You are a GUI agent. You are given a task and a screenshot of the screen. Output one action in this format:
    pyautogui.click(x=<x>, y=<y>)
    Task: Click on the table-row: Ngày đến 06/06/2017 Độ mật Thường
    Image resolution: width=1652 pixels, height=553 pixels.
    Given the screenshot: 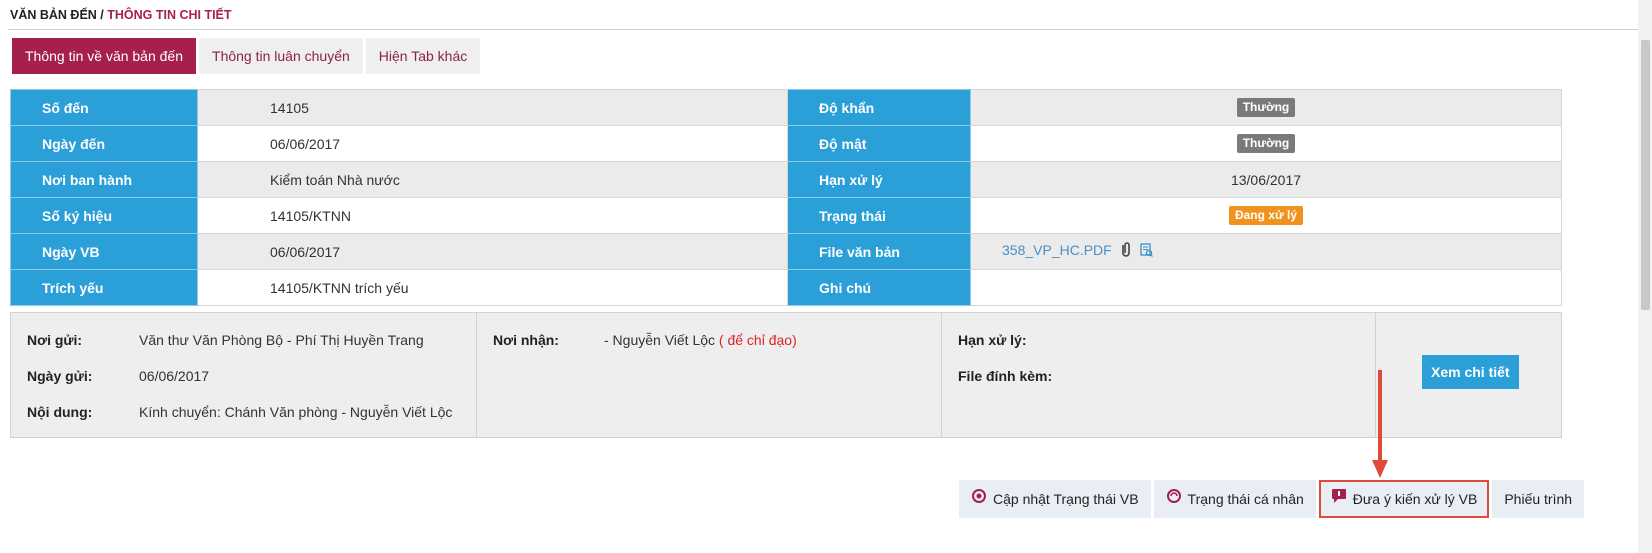 What is the action you would take?
    pyautogui.click(x=786, y=143)
    